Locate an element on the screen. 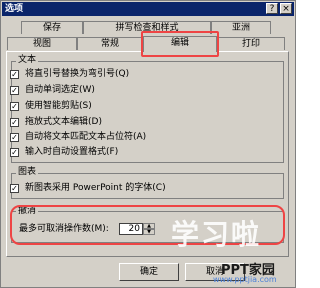 The width and height of the screenshot is (320, 288). help-button: ? is located at coordinates (272, 8).